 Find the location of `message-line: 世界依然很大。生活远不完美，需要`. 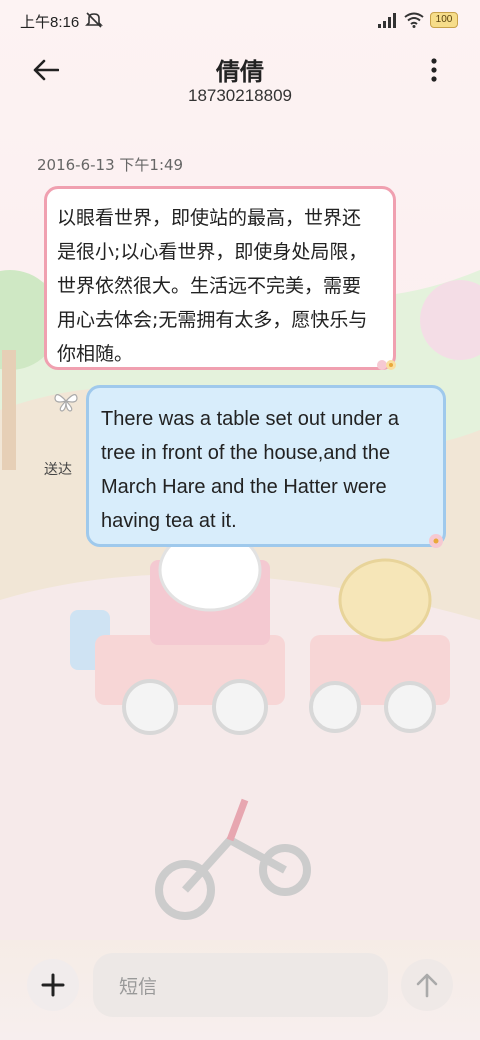

message-line: 世界依然很大。生活远不完美，需要 is located at coordinates (209, 286).